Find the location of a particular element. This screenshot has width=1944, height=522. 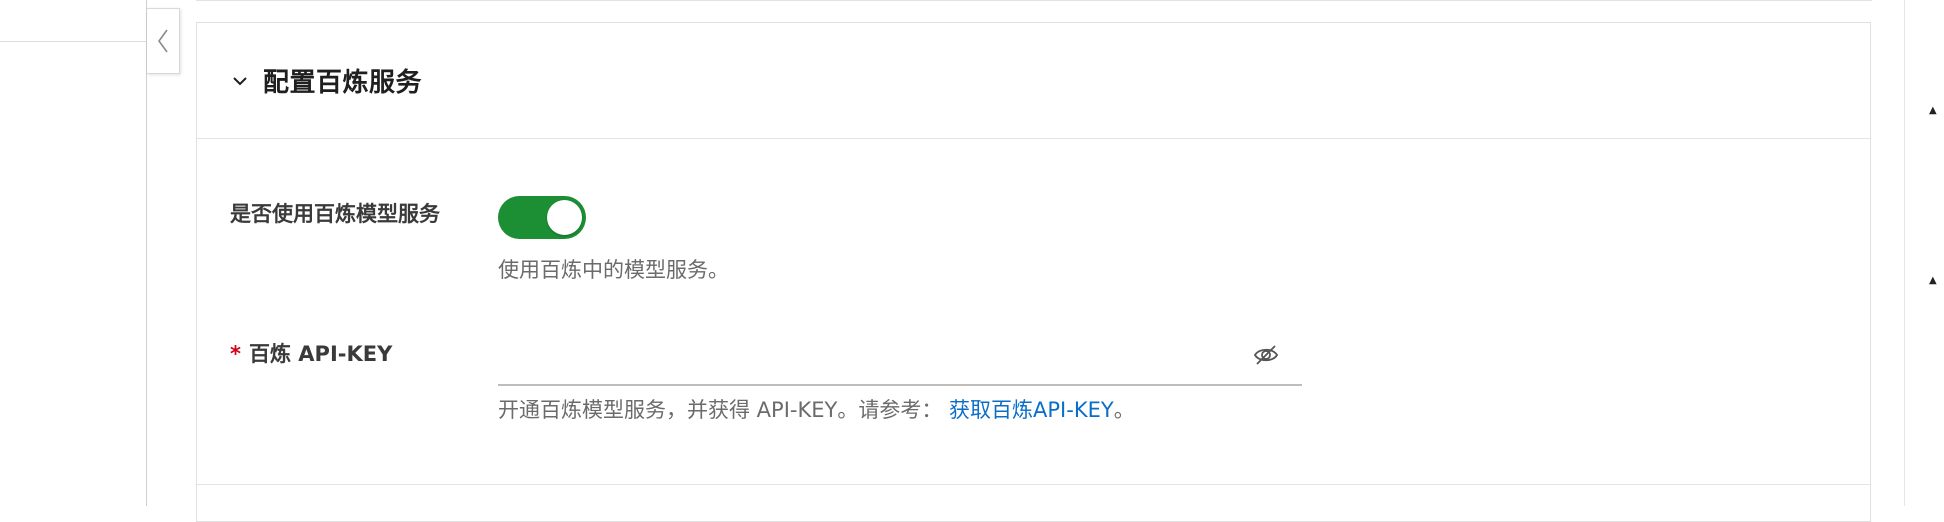

api-key-label: * 百炼 API-KEY is located at coordinates (311, 353).